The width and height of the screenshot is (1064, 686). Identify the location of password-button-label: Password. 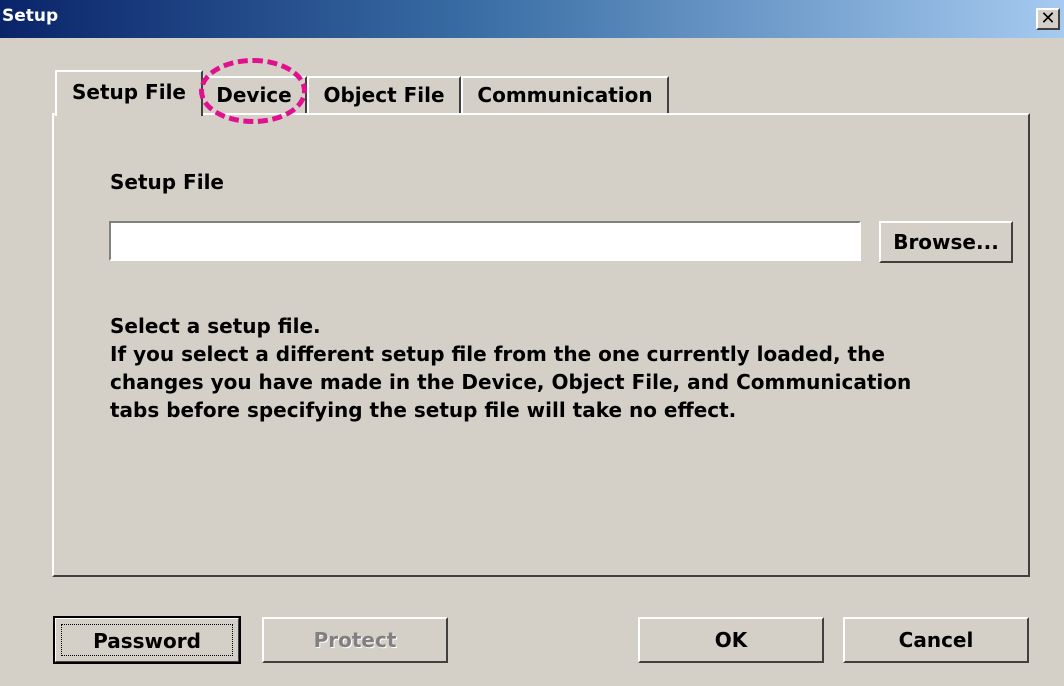
(147, 640).